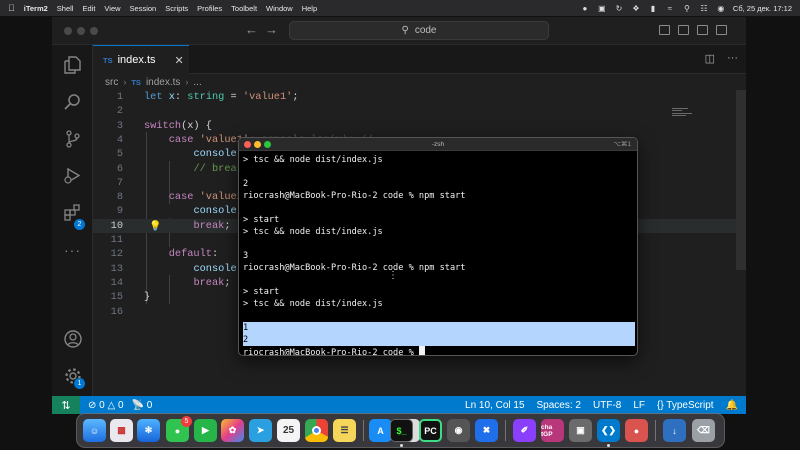 This screenshot has width=800, height=450. Describe the element at coordinates (81, 31) in the screenshot. I see `window-minimize-button` at that location.